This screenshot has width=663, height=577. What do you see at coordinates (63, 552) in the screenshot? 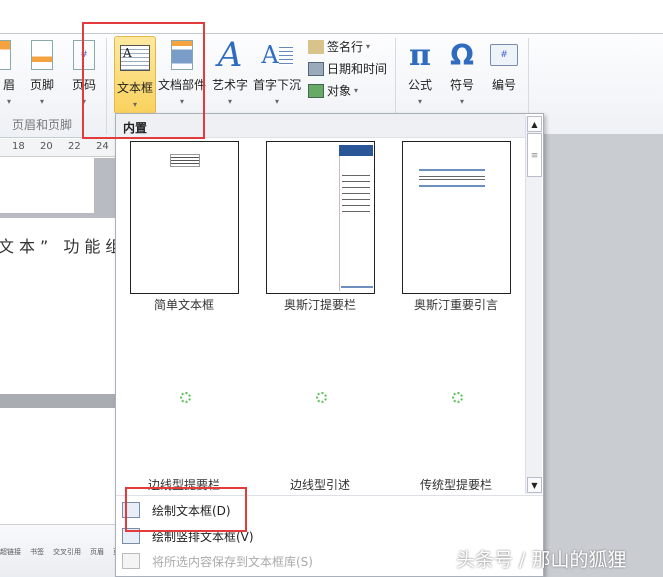
I see `bottom-ribbon-fragment: 超链接书签交叉引用页眉页脚` at bounding box center [63, 552].